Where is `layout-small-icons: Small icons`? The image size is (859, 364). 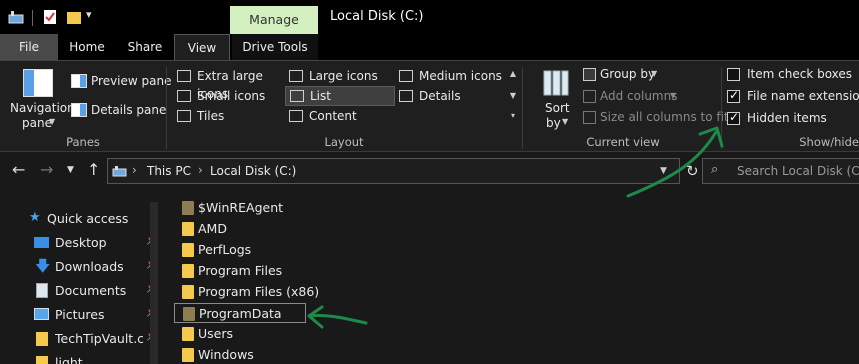 layout-small-icons: Small icons is located at coordinates (231, 96).